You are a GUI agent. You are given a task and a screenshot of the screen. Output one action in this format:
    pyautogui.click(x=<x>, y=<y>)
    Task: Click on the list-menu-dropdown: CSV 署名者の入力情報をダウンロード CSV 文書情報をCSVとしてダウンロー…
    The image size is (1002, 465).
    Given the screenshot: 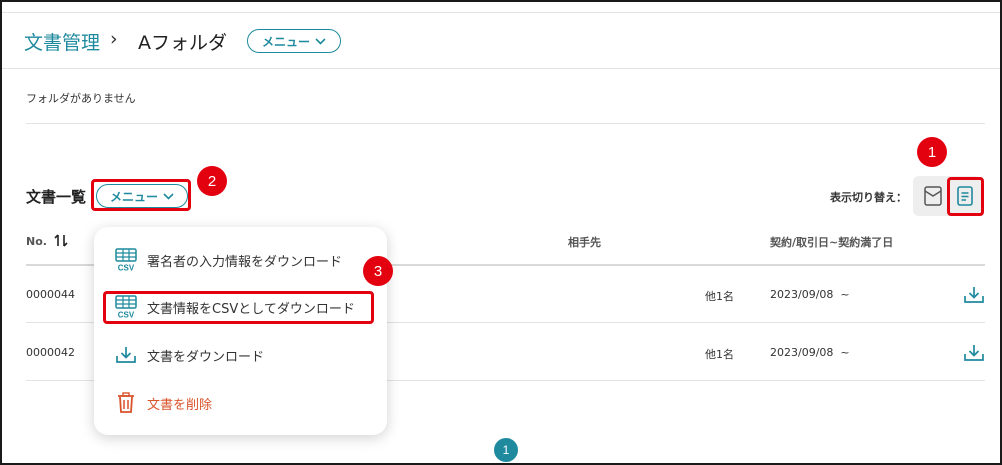 What is the action you would take?
    pyautogui.click(x=240, y=331)
    